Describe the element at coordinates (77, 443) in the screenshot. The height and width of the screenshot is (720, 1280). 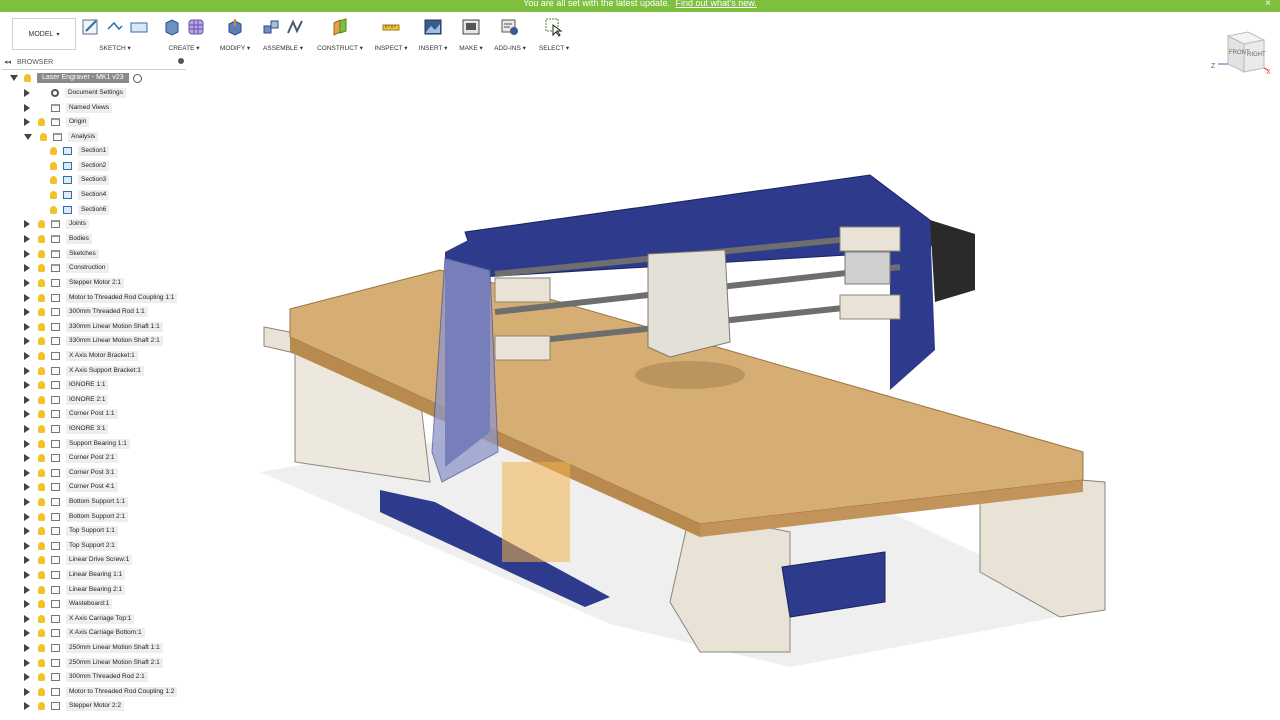
I see `tree-item-component: Support Bearing 1:1` at that location.